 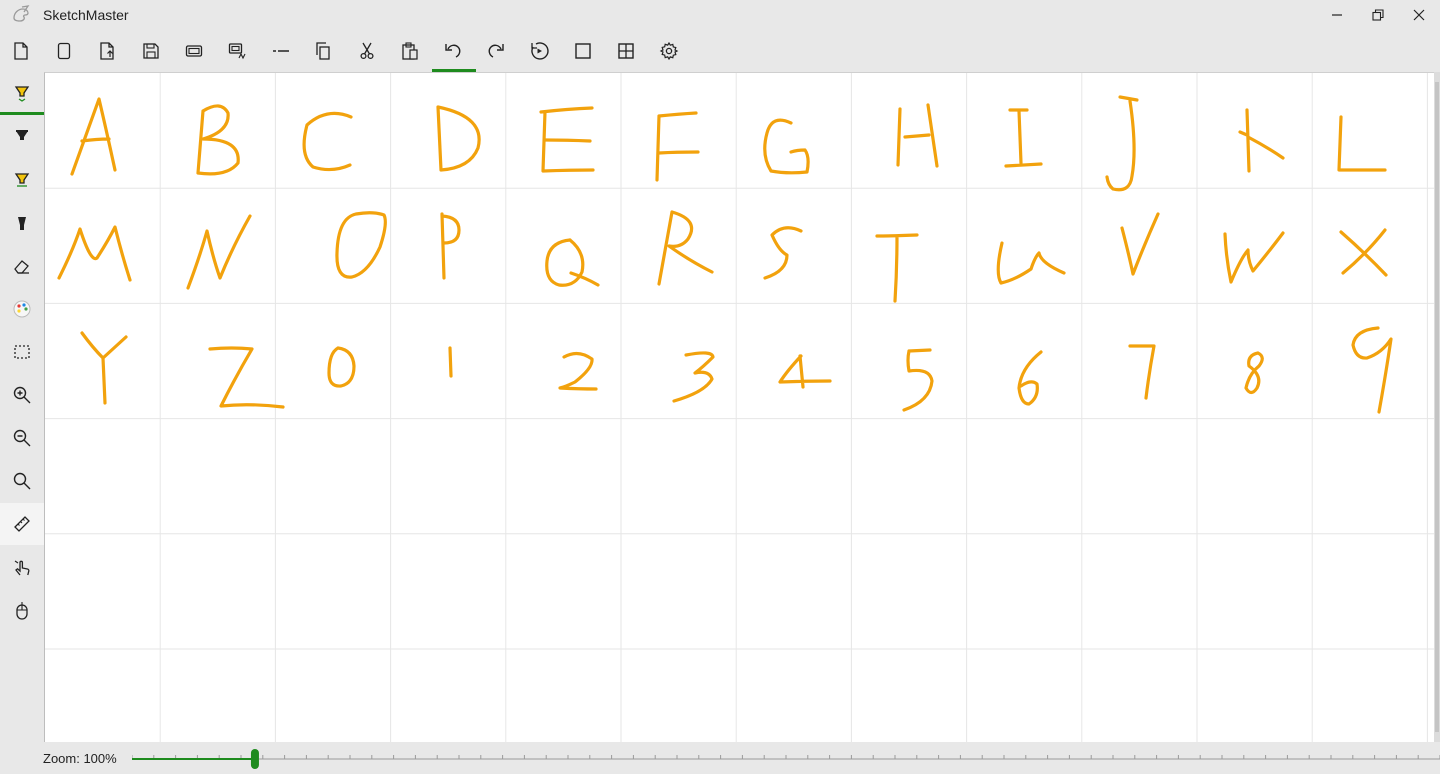 I want to click on square-icon, so click(x=583, y=51).